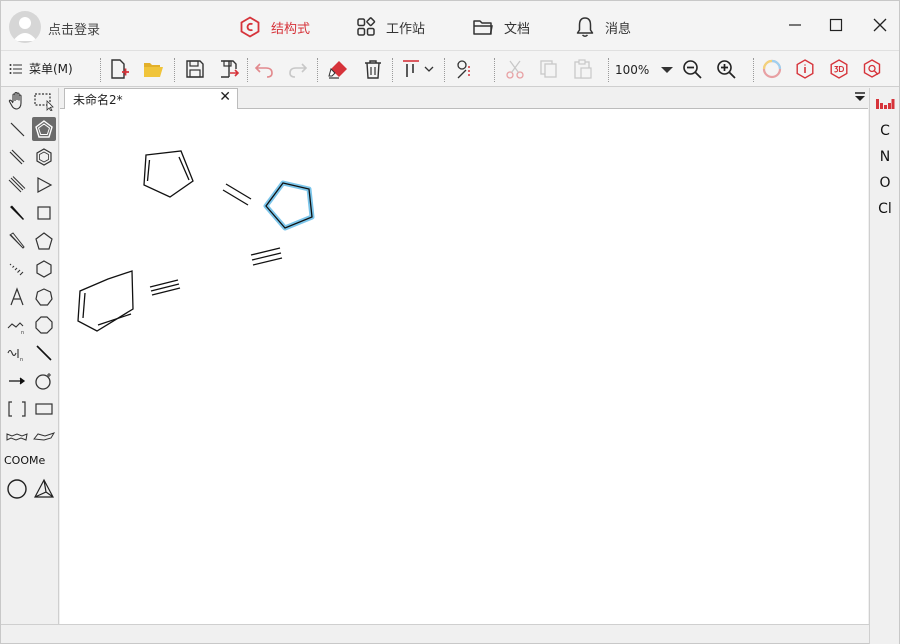 This screenshot has width=900, height=644. Describe the element at coordinates (17, 157) in the screenshot. I see `double-bond-tool` at that location.